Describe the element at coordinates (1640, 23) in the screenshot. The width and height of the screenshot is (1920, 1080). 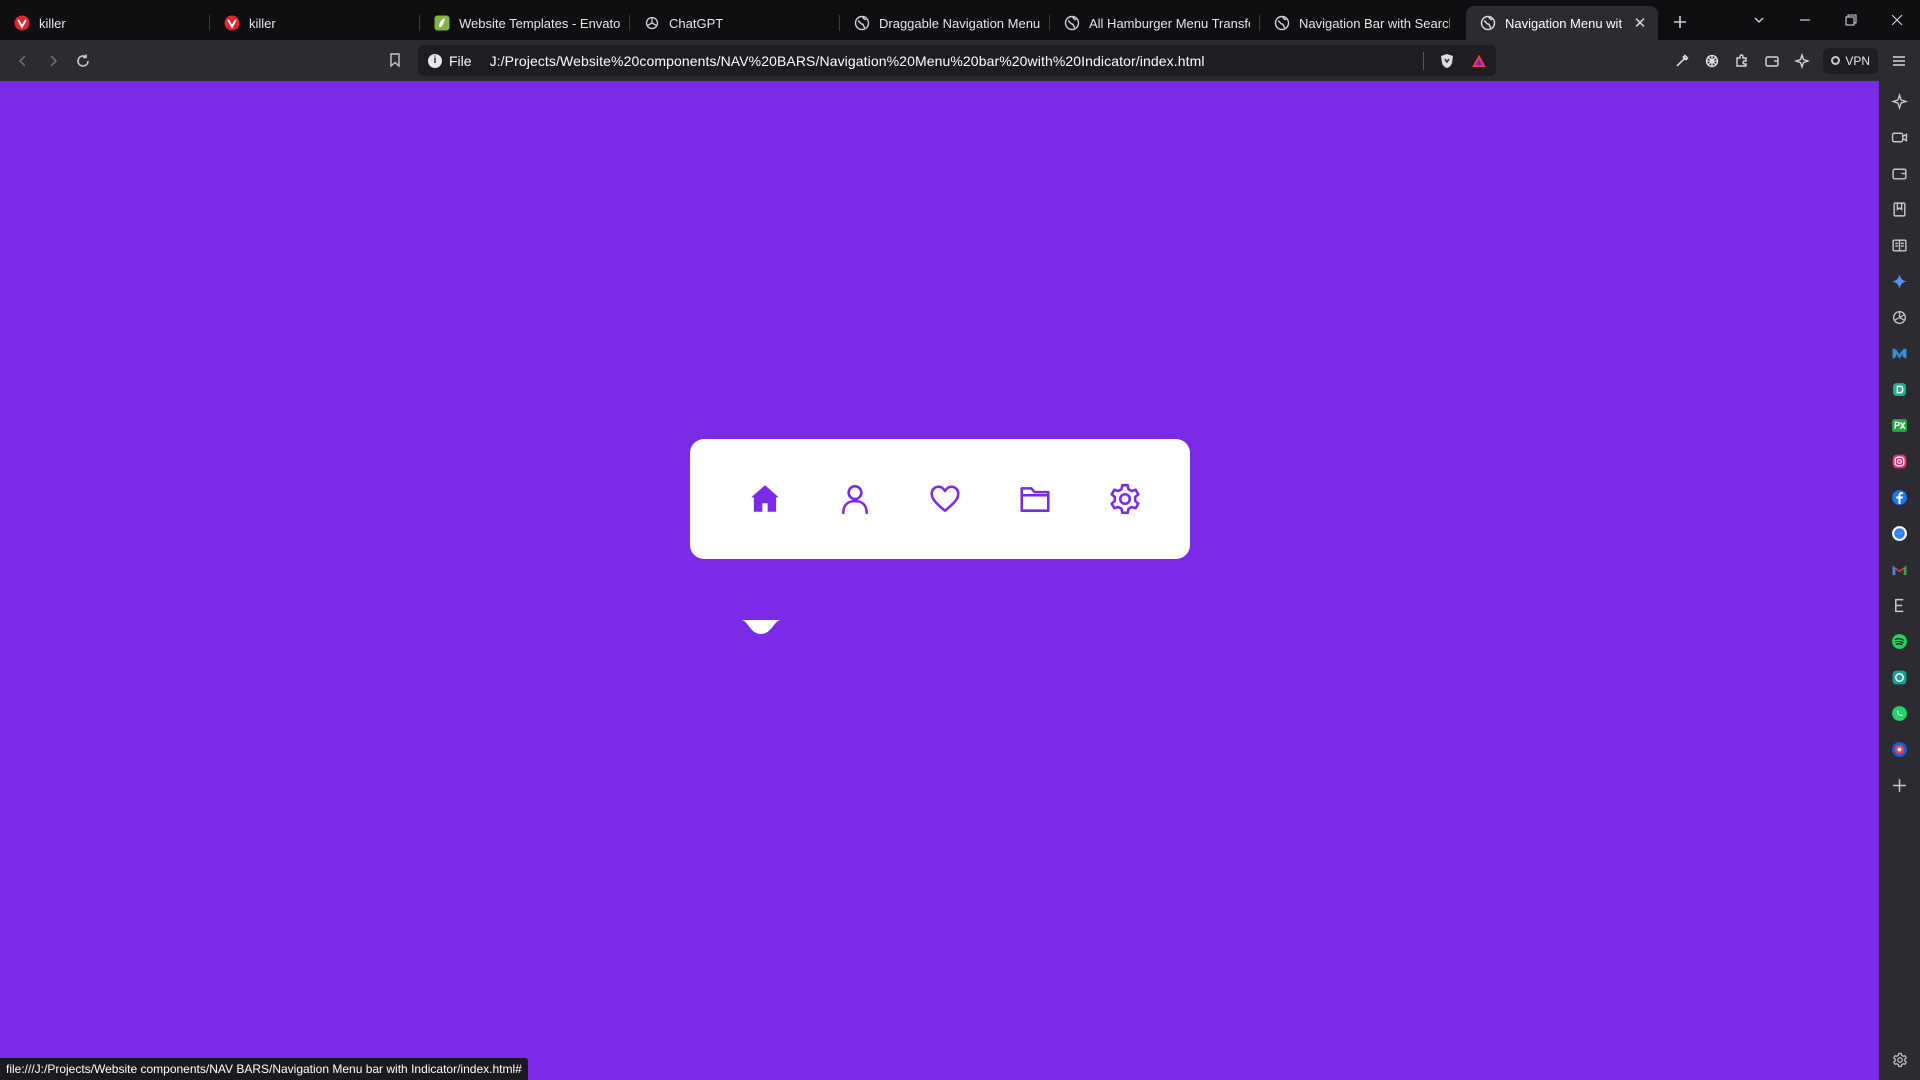
I see `close-tab-icon: ✕` at that location.